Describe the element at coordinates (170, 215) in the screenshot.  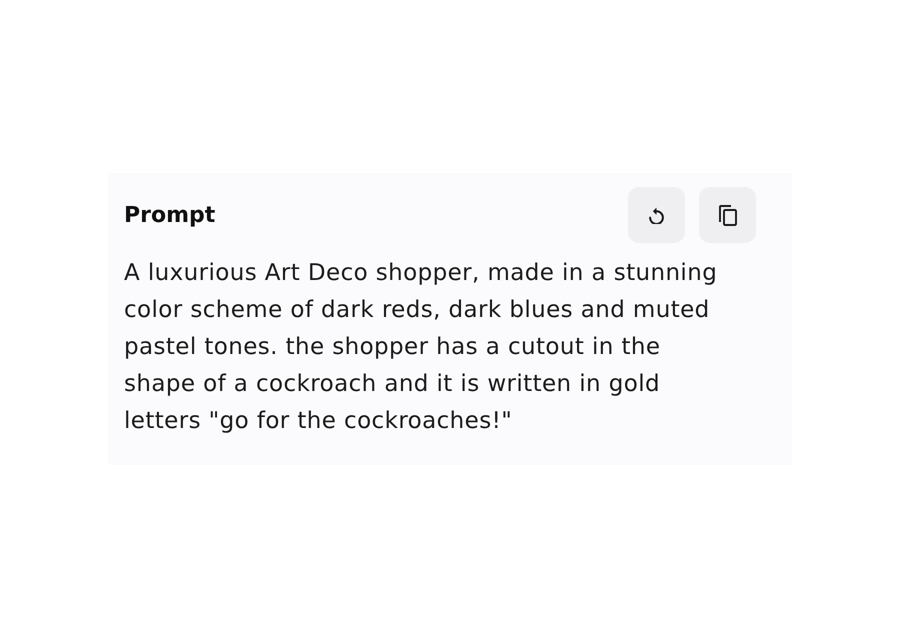
I see `prompt-title: Prompt` at that location.